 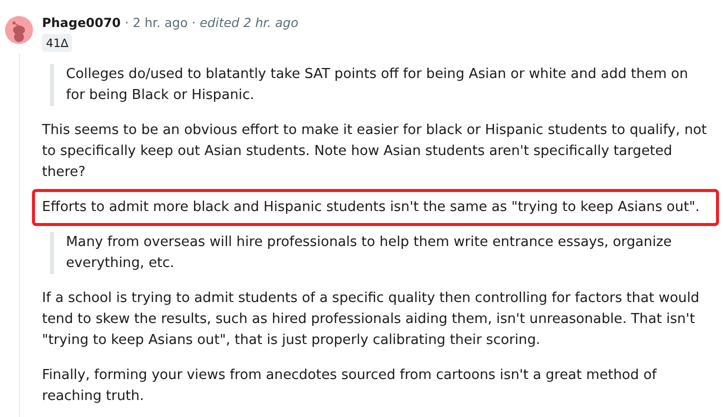 I want to click on quote-text: Colleges do/used to blatantly take SAT points off for being Asian or white and add them on for being Black or Hispanic., so click(x=378, y=85).